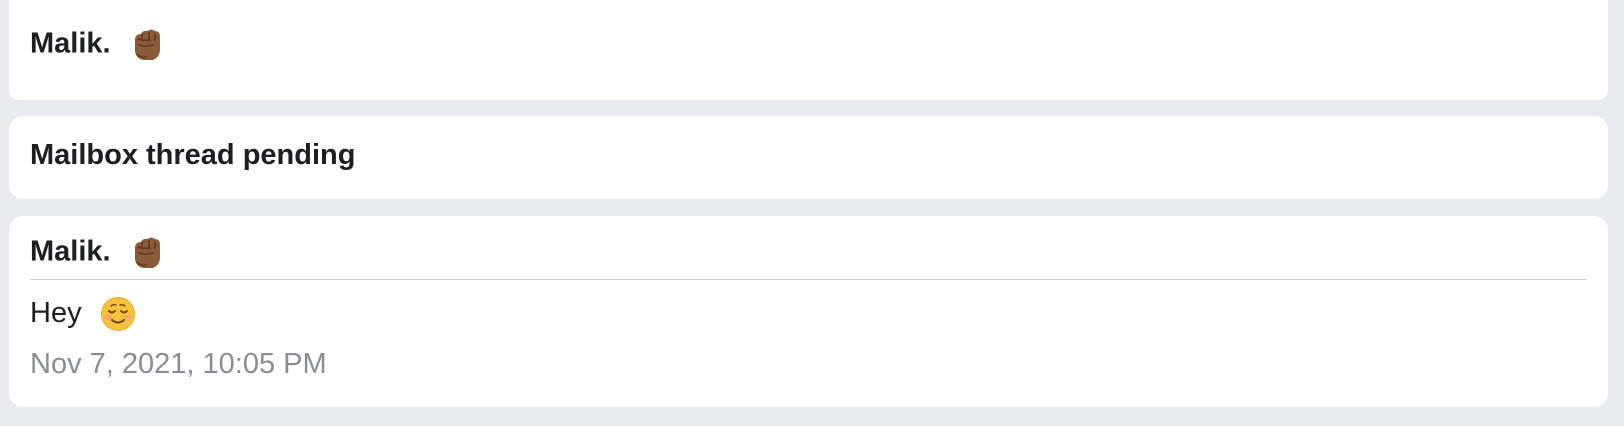  I want to click on message-text: Hey, so click(56, 313).